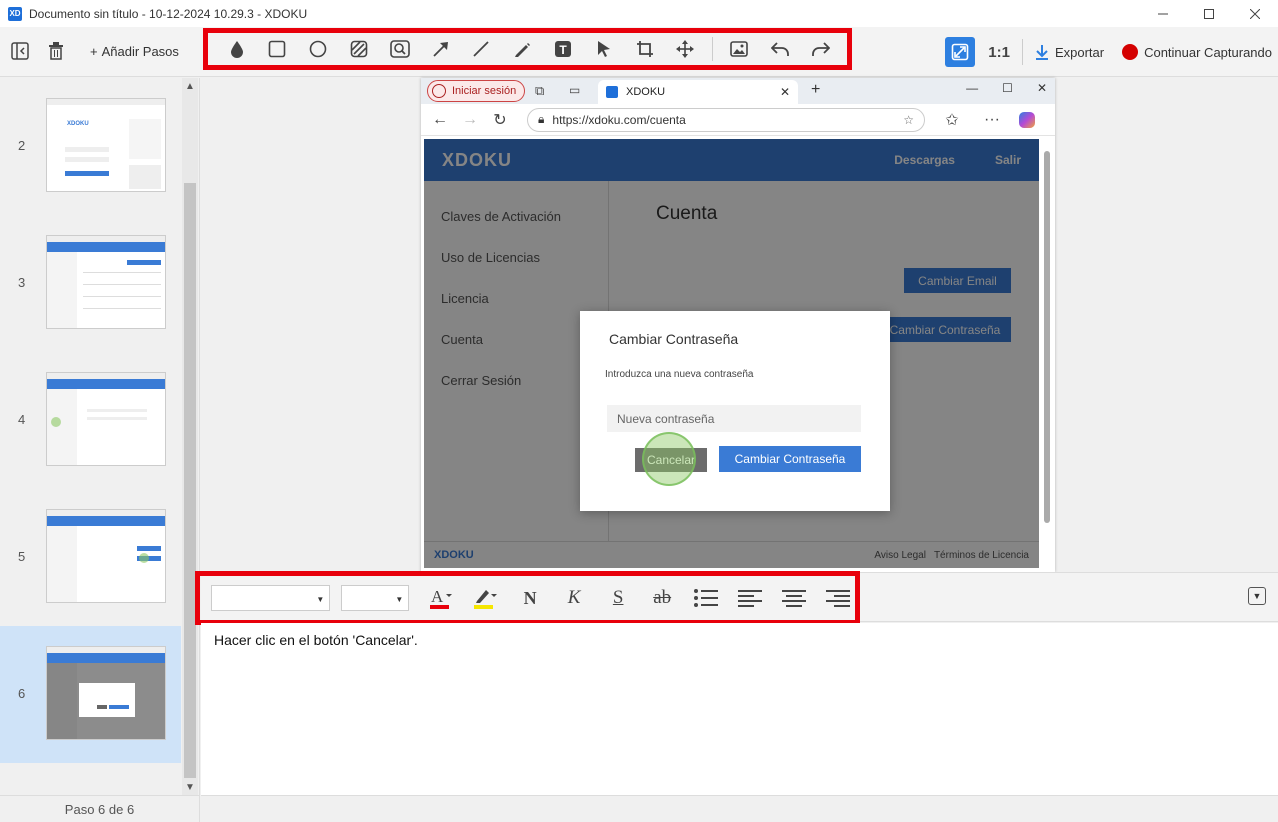 This screenshot has width=1278, height=822. I want to click on cursor-icon, so click(603, 49).